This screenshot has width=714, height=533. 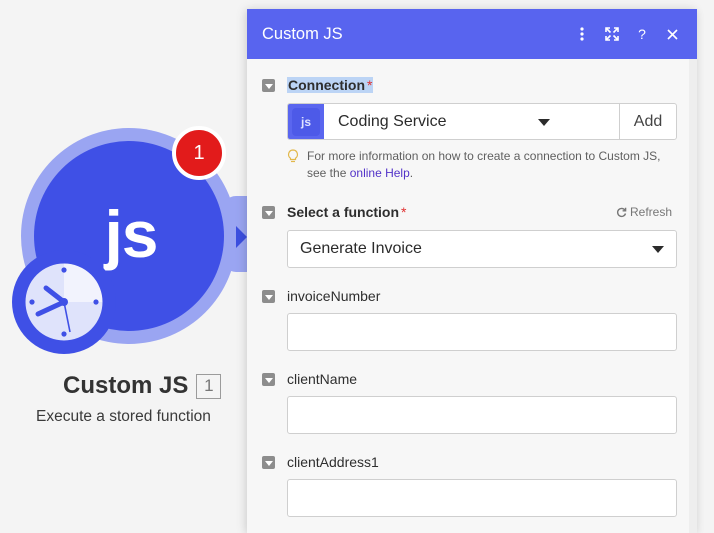 I want to click on expand-icon, so click(x=612, y=34).